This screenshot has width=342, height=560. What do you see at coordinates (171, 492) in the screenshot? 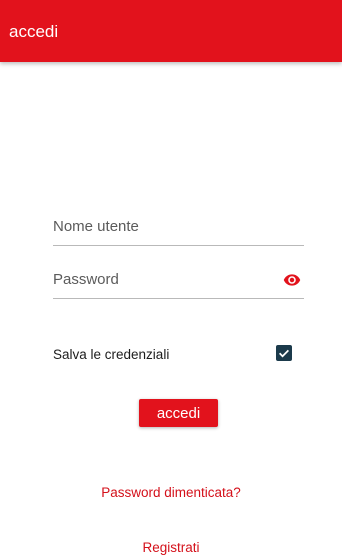
I see `forgot-password-link: Password dimenticata?` at bounding box center [171, 492].